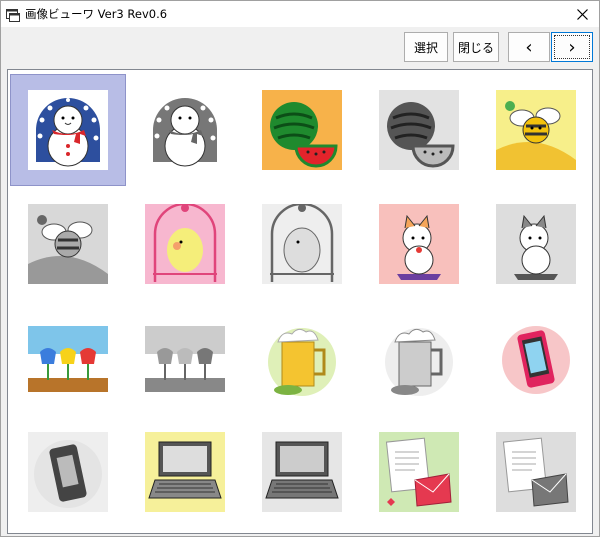  I want to click on smartphone-gray-image, so click(68, 472).